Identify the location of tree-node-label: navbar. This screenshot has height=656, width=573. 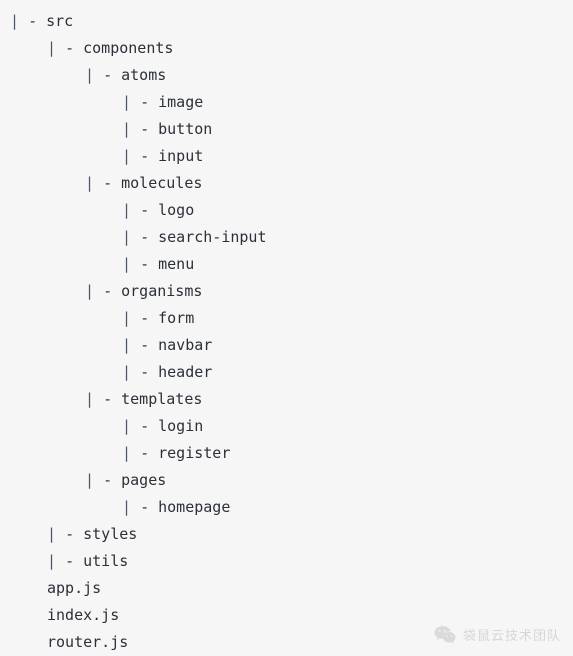
(185, 345).